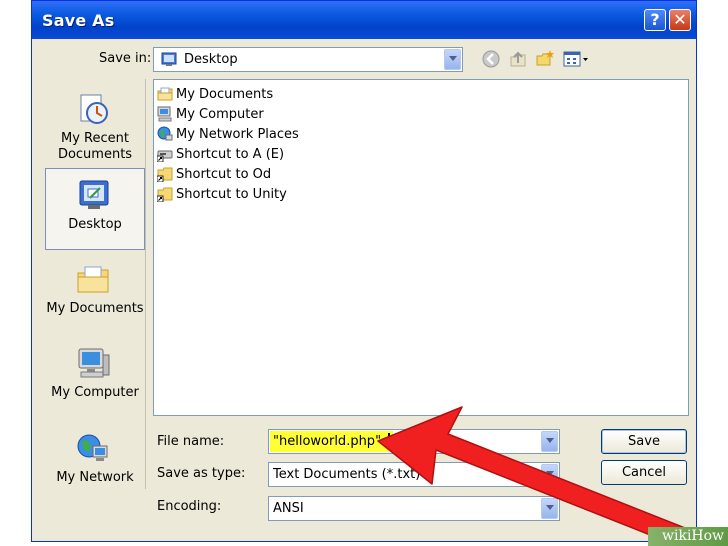  Describe the element at coordinates (95, 308) in the screenshot. I see `place-label-my-documents: My Documents` at that location.